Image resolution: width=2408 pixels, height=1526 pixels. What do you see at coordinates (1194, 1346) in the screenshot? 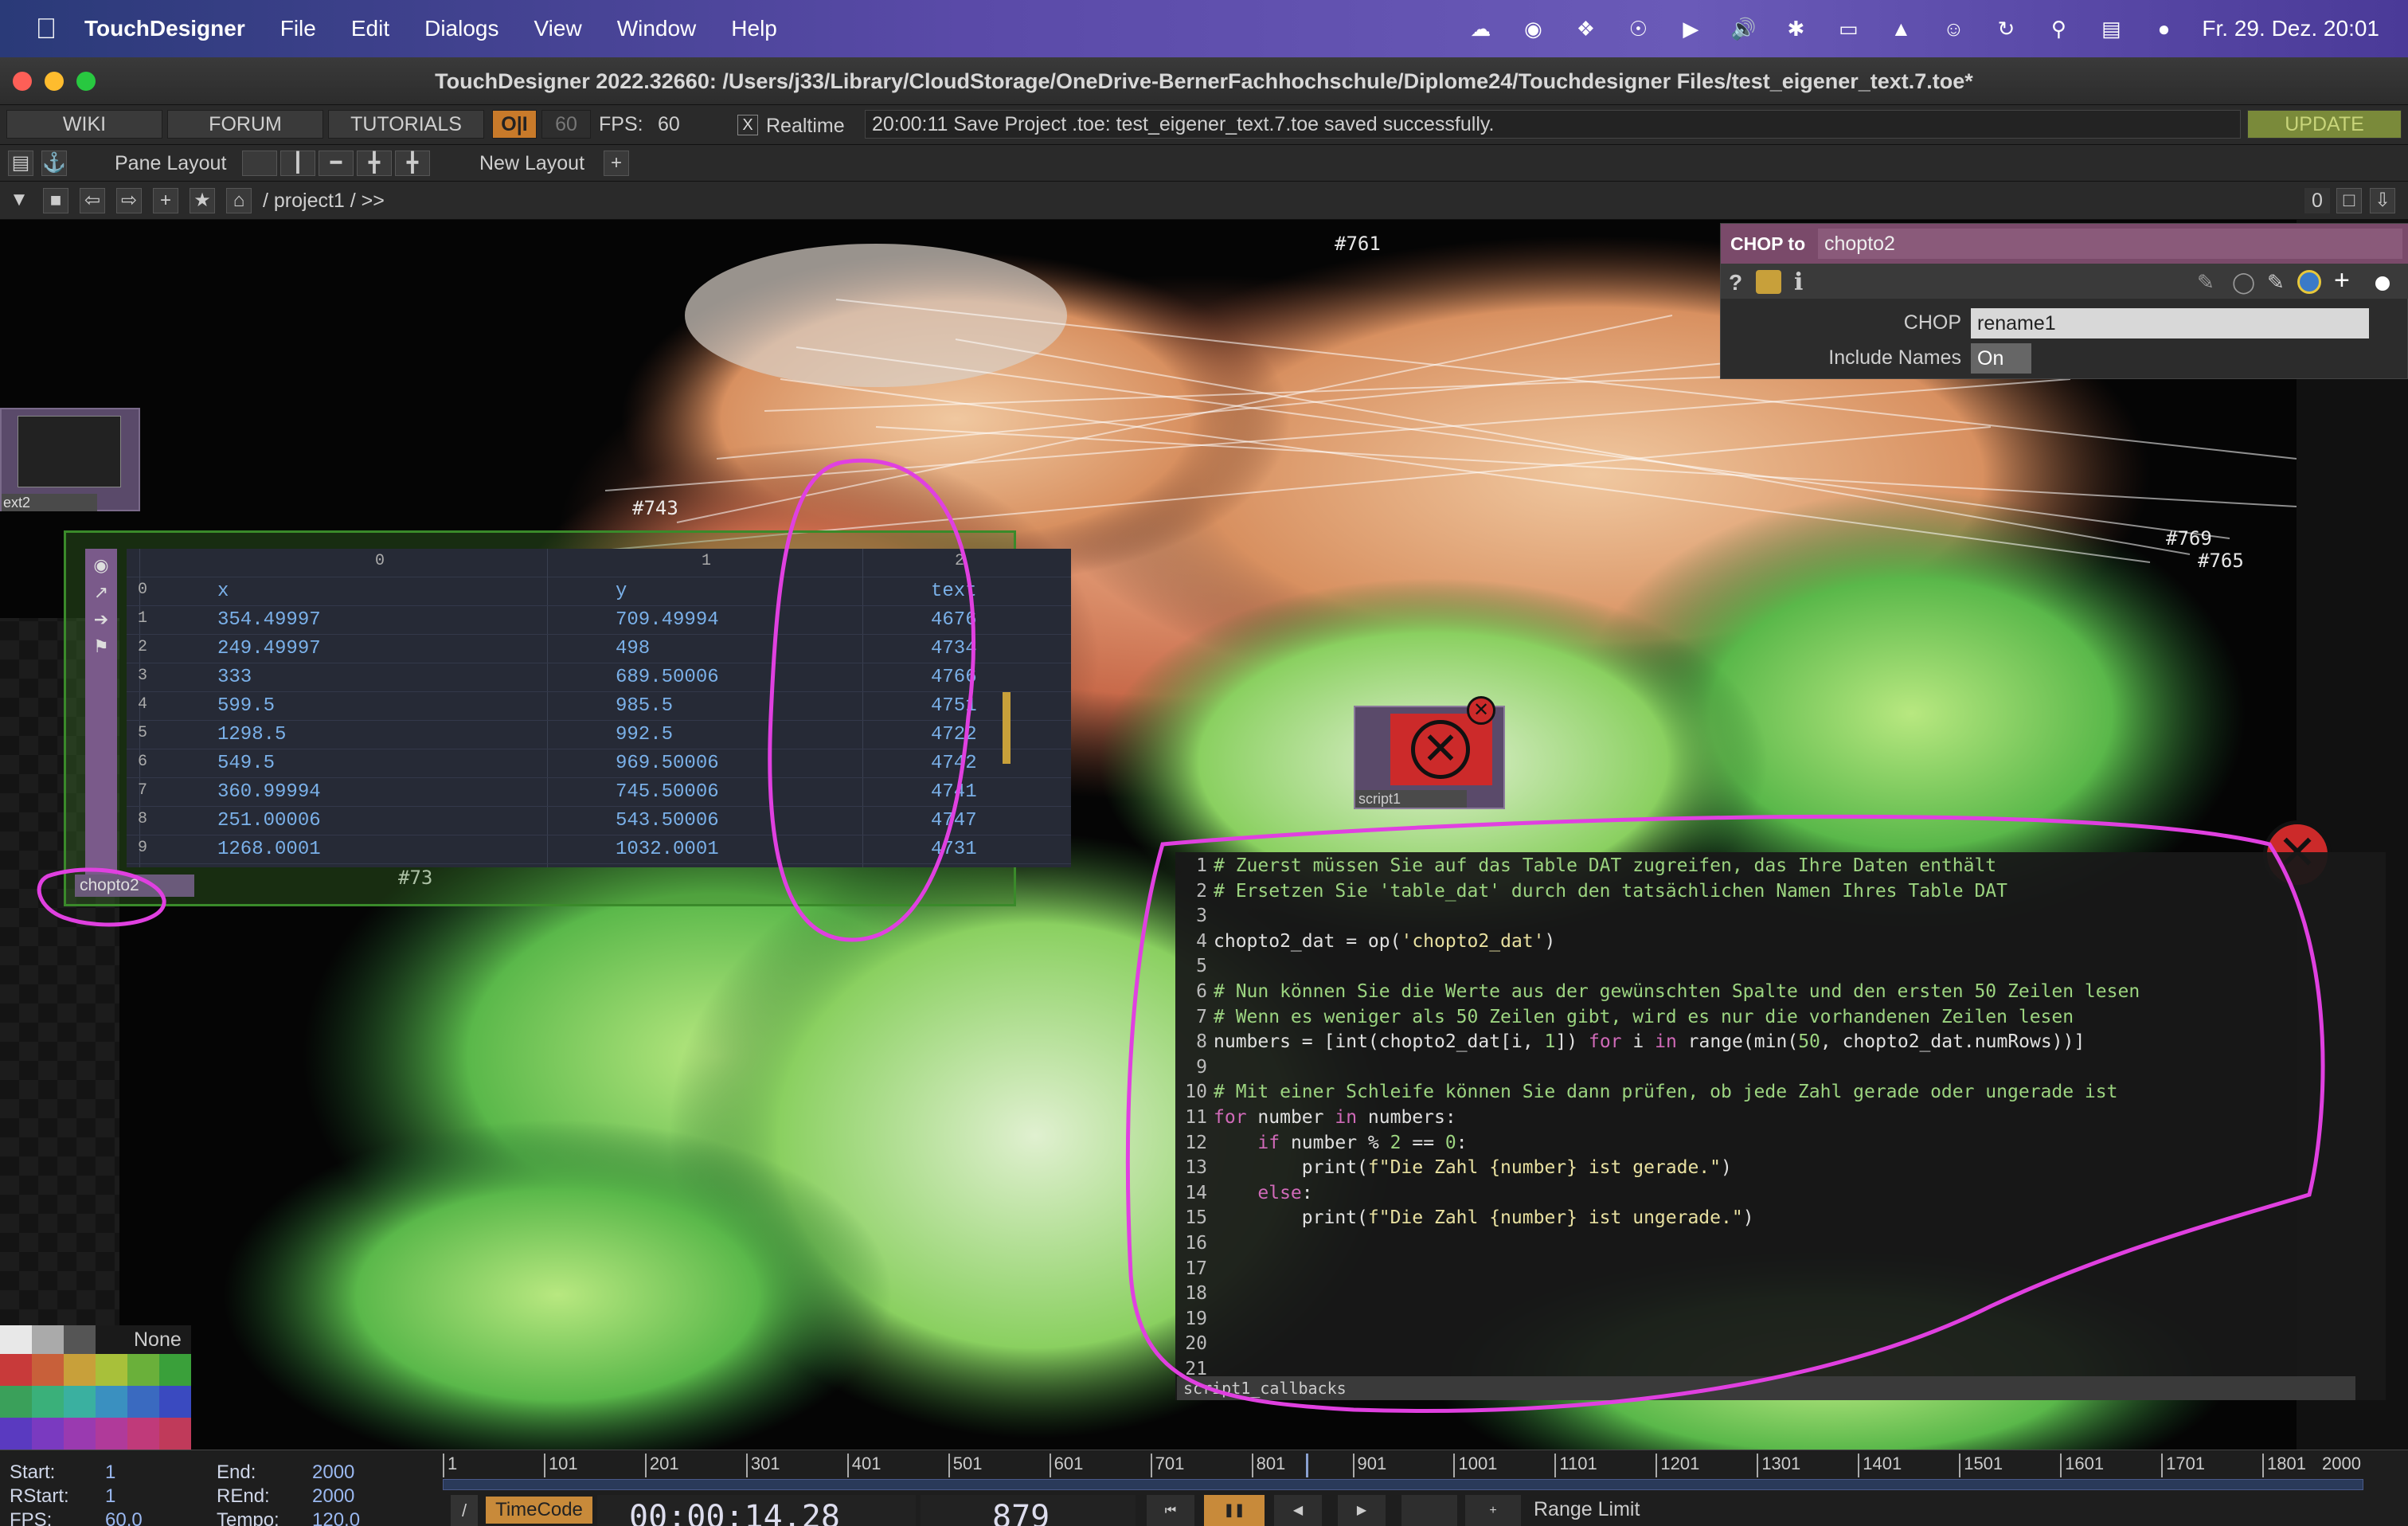
I see `code-line: 20` at bounding box center [1194, 1346].